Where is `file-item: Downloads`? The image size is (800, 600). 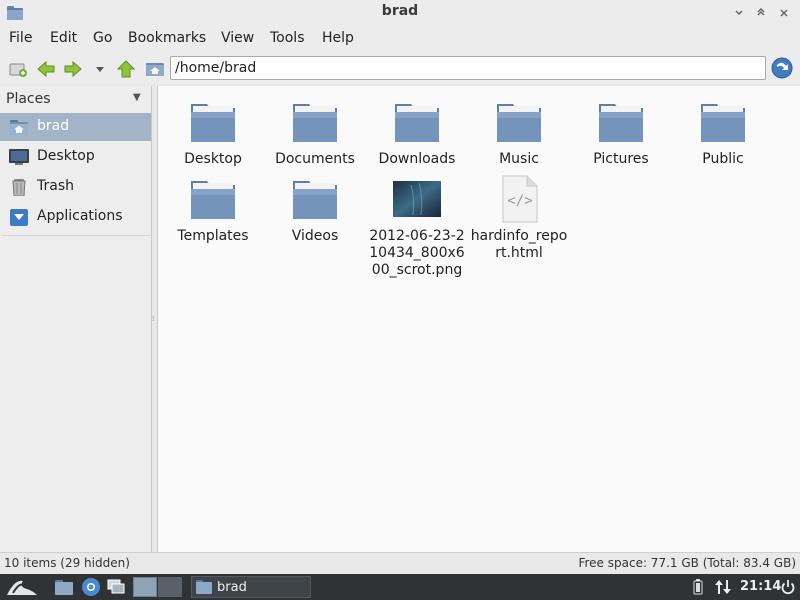
file-item: Downloads is located at coordinates (417, 133).